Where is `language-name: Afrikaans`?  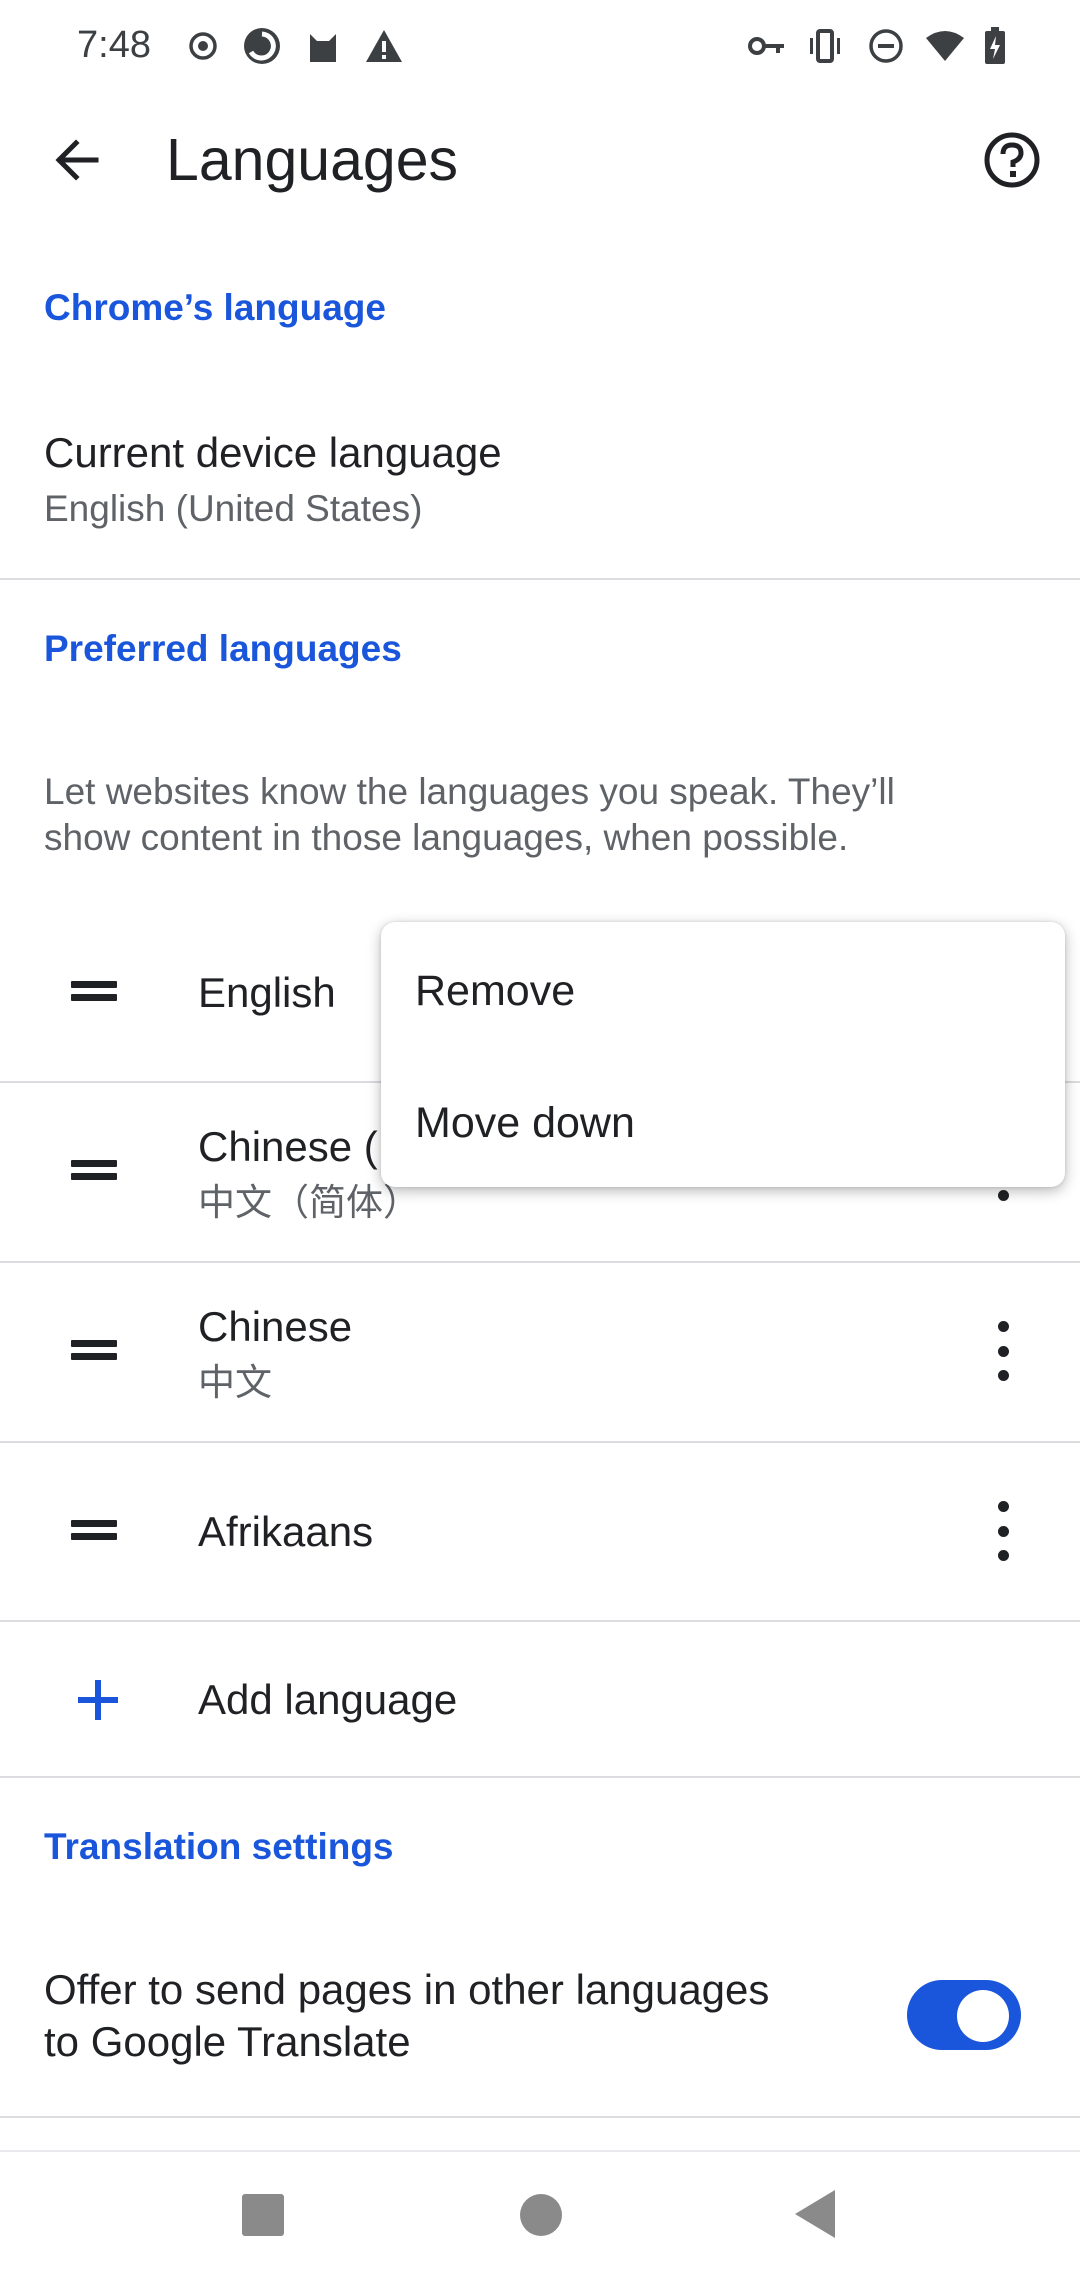
language-name: Afrikaans is located at coordinates (286, 1531).